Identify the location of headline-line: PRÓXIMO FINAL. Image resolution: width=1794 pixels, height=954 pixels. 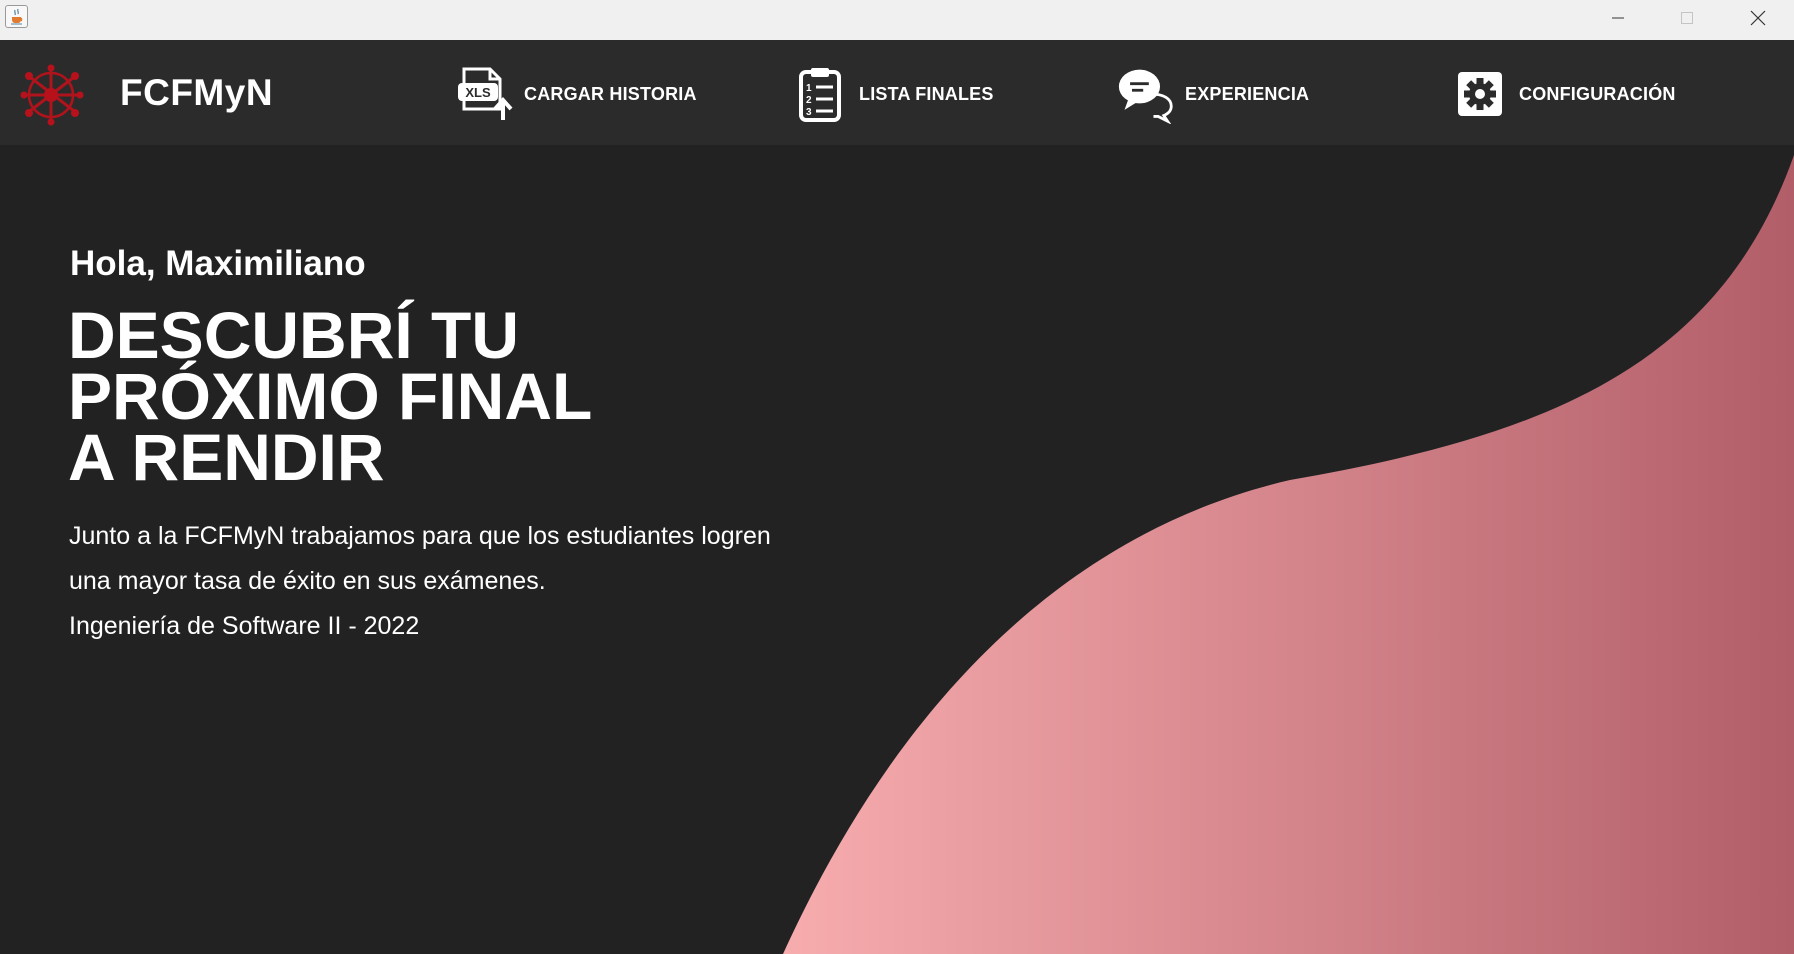
(330, 396).